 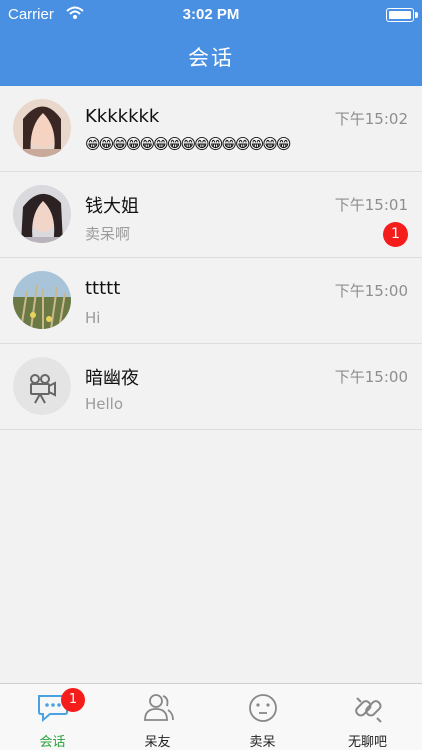 What do you see at coordinates (211, 215) in the screenshot?
I see `conversation-row: 钱大姐 下午15:01 卖呆啊 1` at bounding box center [211, 215].